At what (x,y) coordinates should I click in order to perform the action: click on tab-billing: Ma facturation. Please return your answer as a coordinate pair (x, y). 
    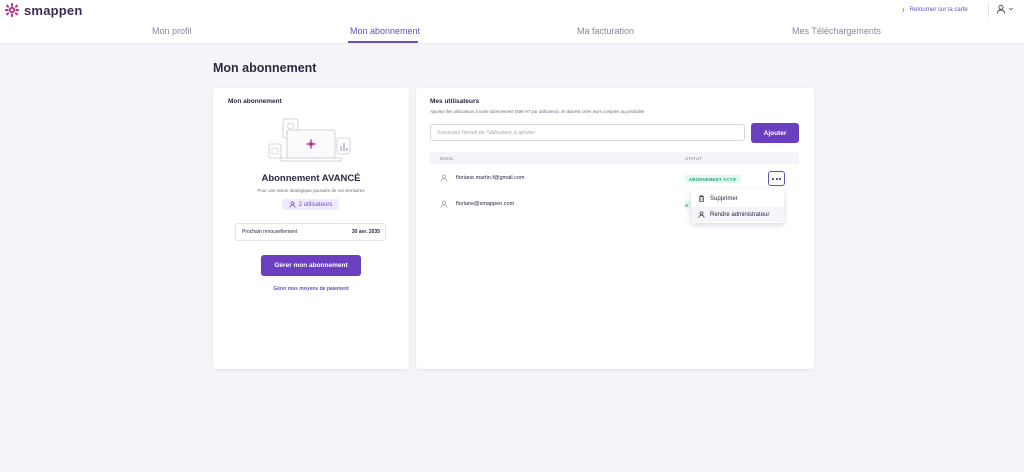
    Looking at the image, I should click on (605, 31).